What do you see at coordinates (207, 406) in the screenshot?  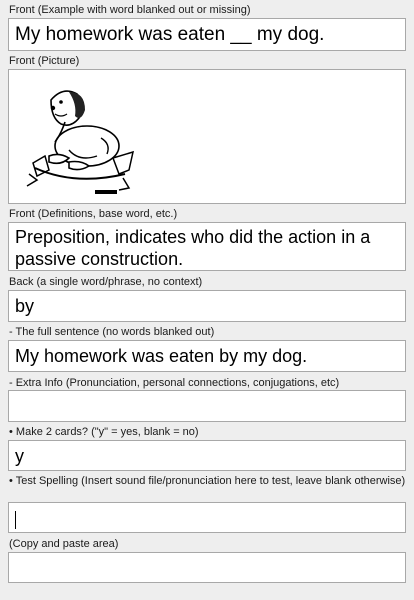 I see `extra-info-field` at bounding box center [207, 406].